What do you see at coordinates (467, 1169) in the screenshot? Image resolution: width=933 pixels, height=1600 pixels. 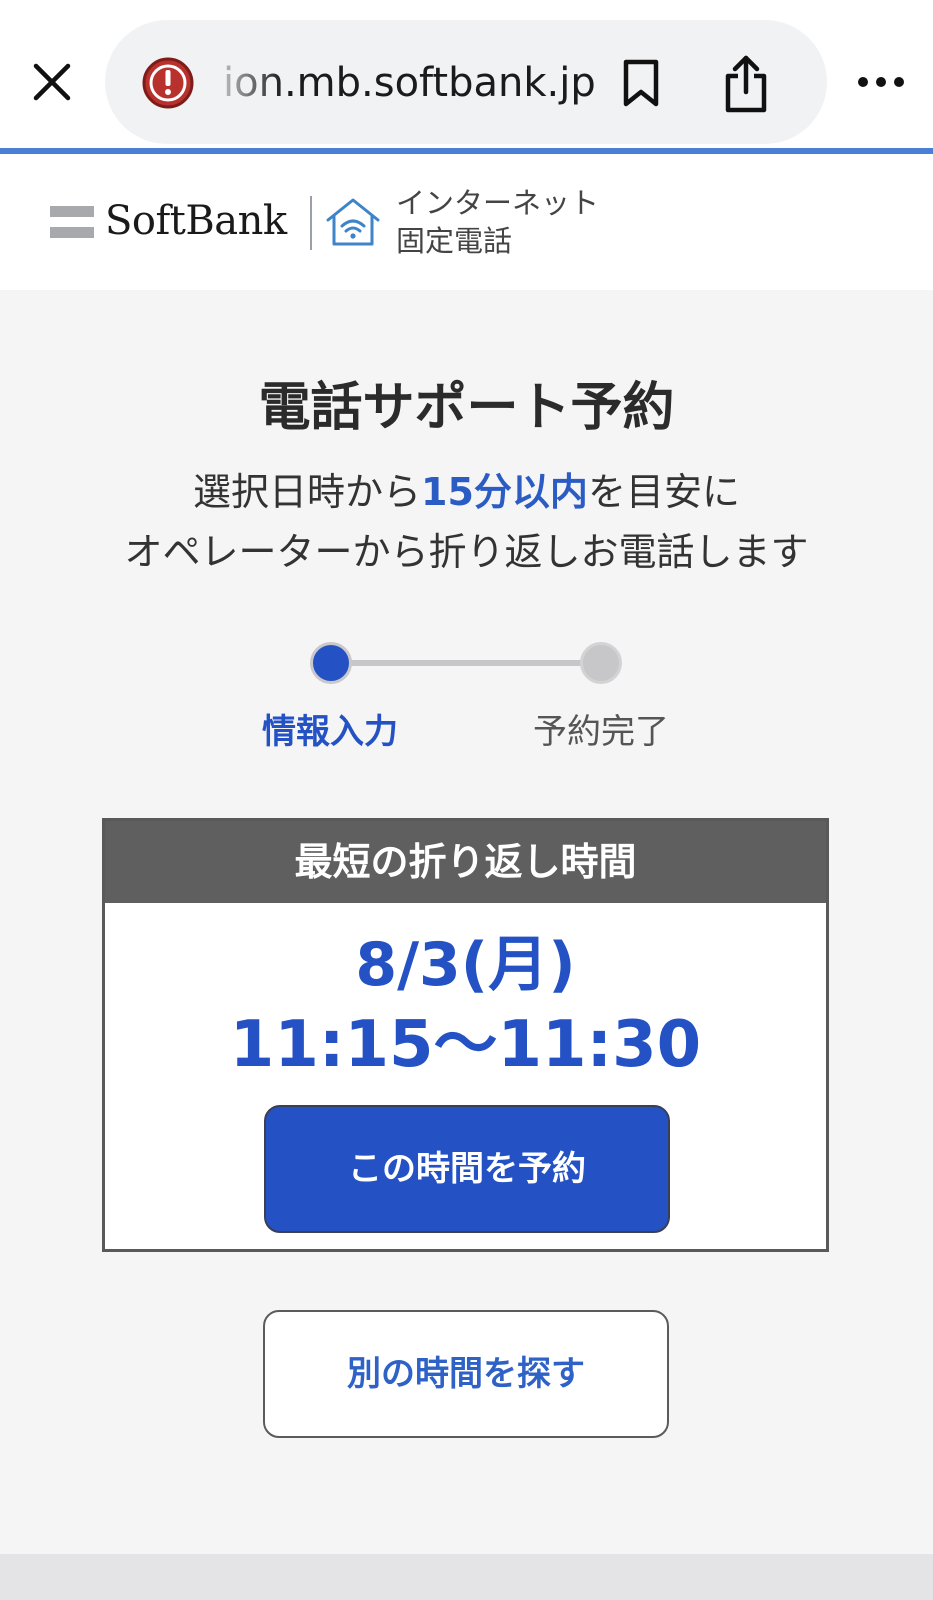 I see `reserve-this-time-button: この時間を予約` at bounding box center [467, 1169].